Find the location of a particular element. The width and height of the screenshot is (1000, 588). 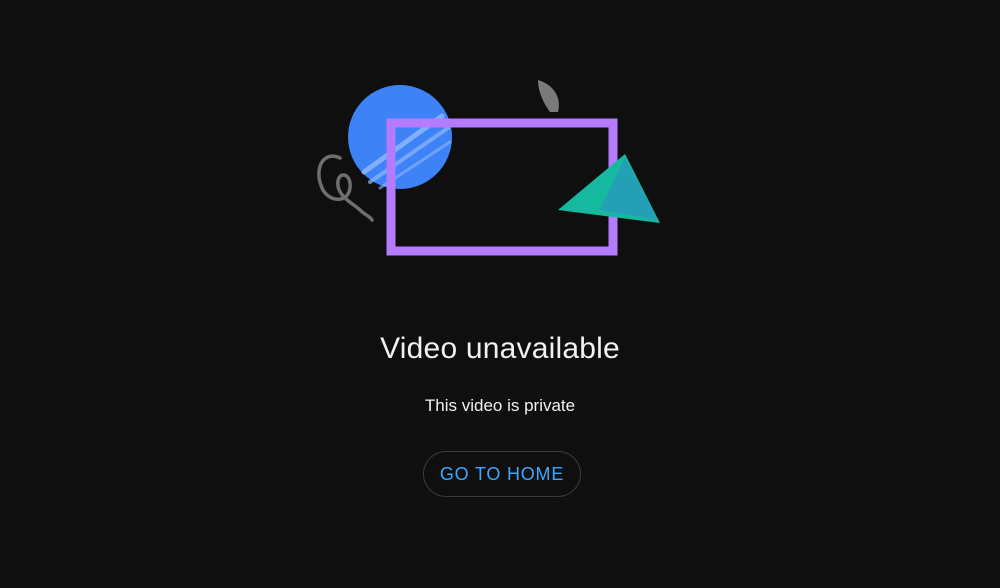

error-title: Video unavailable is located at coordinates (500, 348).